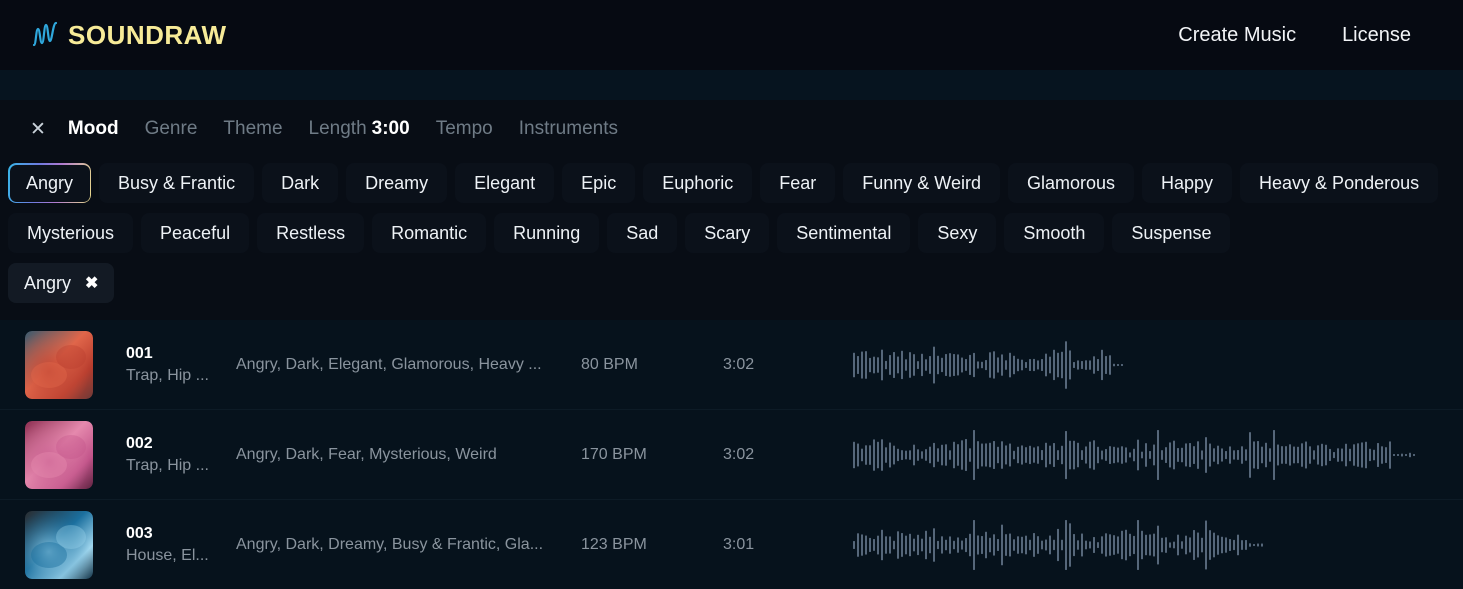 The width and height of the screenshot is (1463, 589). Describe the element at coordinates (311, 233) in the screenshot. I see `mood-chip-restless: Restless` at that location.